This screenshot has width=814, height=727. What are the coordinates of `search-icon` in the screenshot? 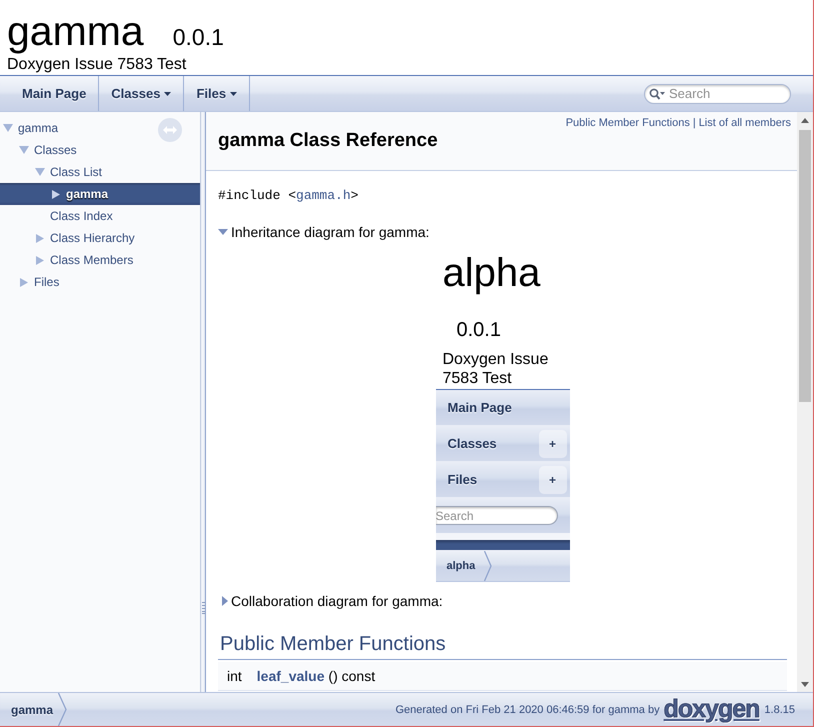 It's located at (657, 94).